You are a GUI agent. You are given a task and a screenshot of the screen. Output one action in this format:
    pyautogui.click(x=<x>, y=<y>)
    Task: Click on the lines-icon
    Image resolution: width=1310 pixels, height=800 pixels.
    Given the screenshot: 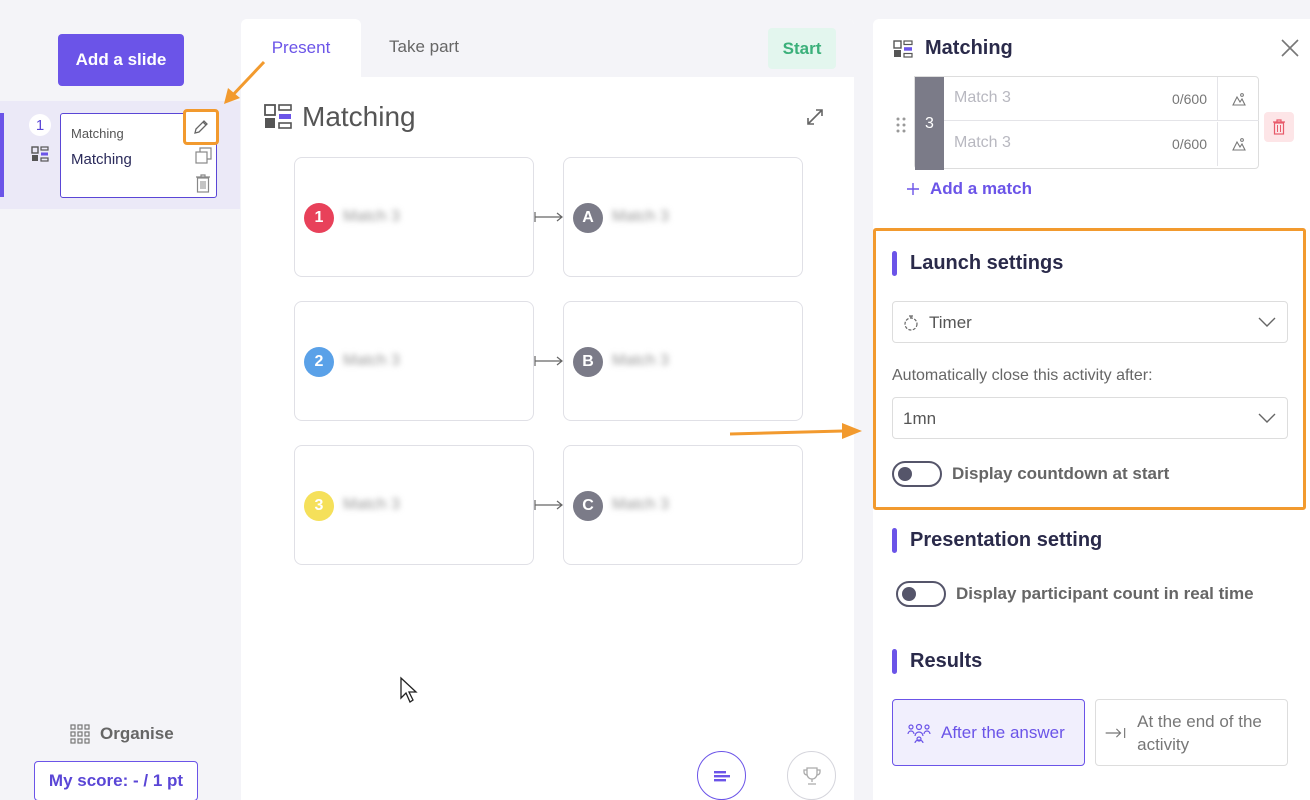 What is the action you would take?
    pyautogui.click(x=721, y=775)
    